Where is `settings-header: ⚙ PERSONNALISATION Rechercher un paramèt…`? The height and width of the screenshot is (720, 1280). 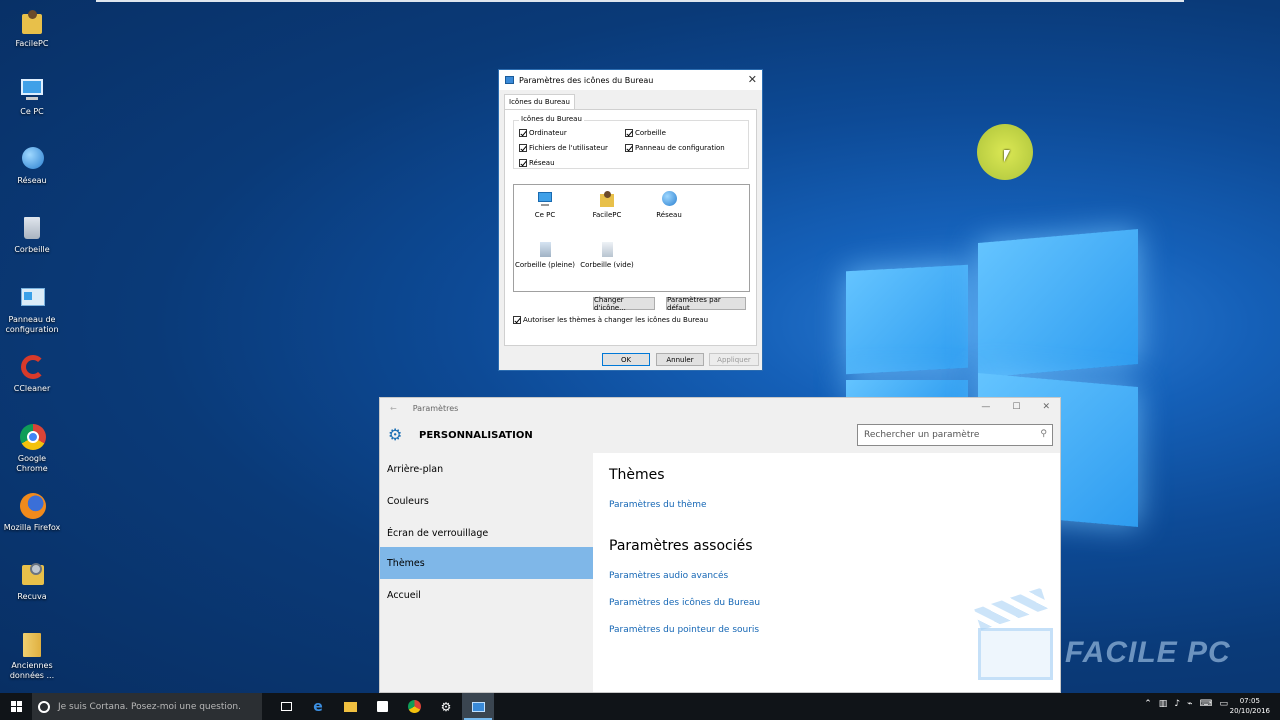
settings-header: ⚙ PERSONNALISATION Rechercher un paramèt… is located at coordinates (720, 435).